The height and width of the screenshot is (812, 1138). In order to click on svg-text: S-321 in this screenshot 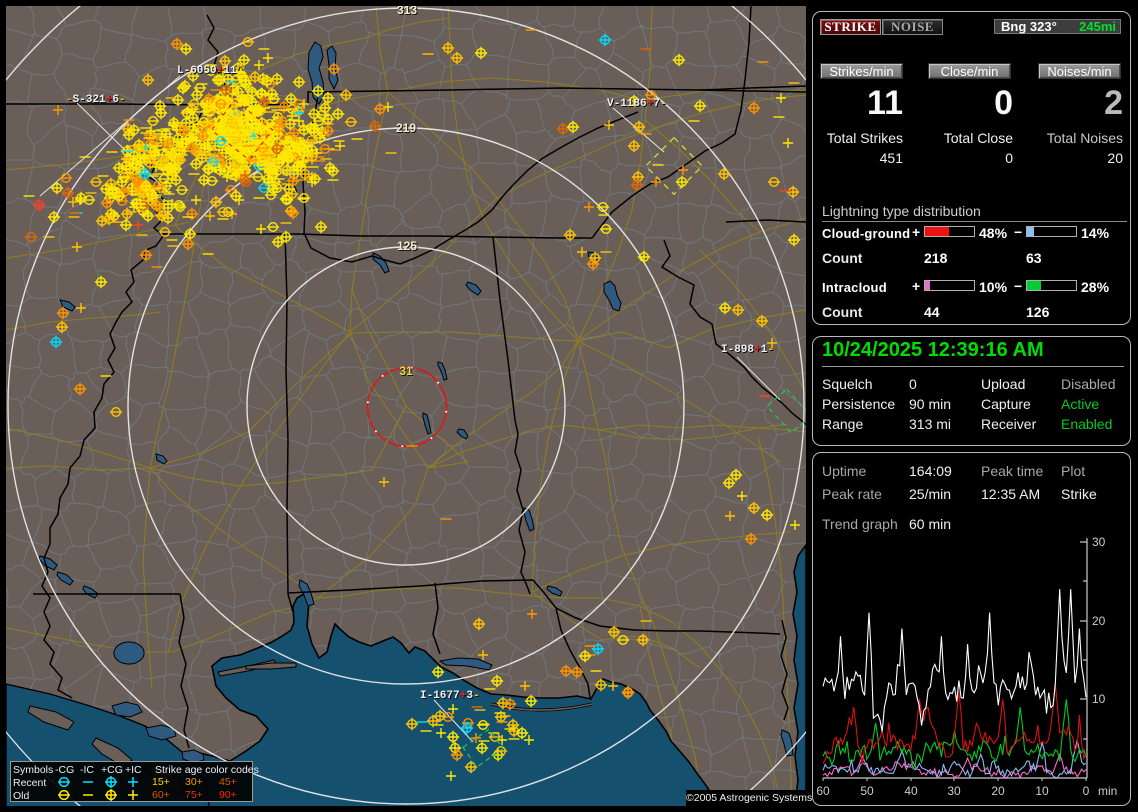, I will do `click(89, 100)`.